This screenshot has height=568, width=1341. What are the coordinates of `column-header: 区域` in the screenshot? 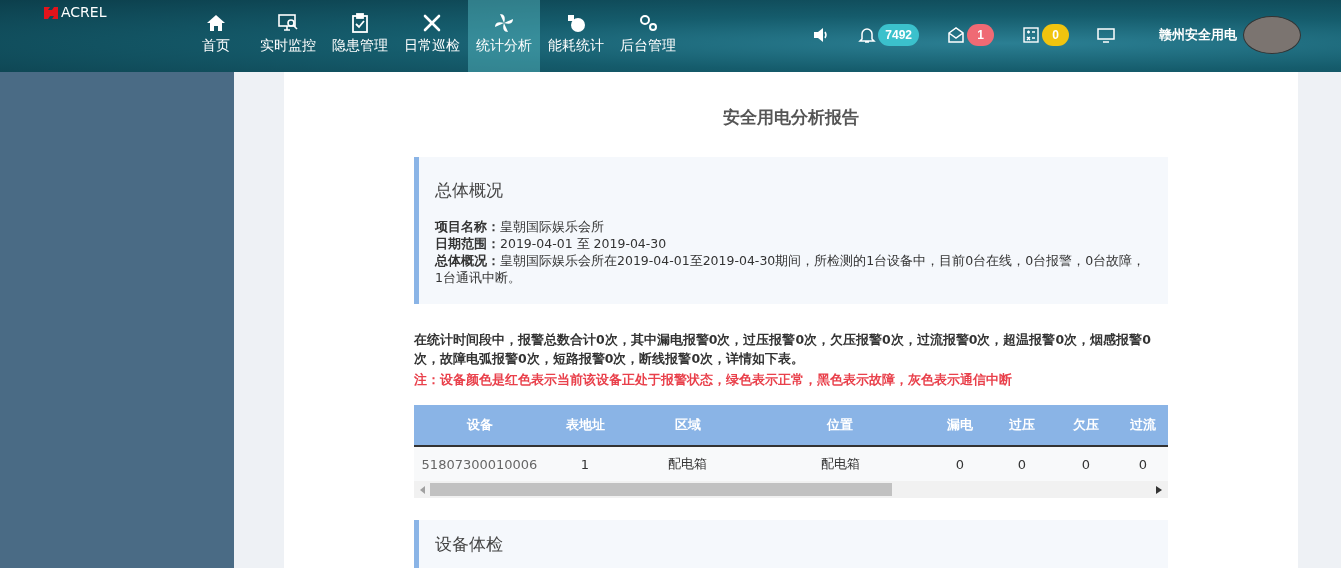 It's located at (687, 425).